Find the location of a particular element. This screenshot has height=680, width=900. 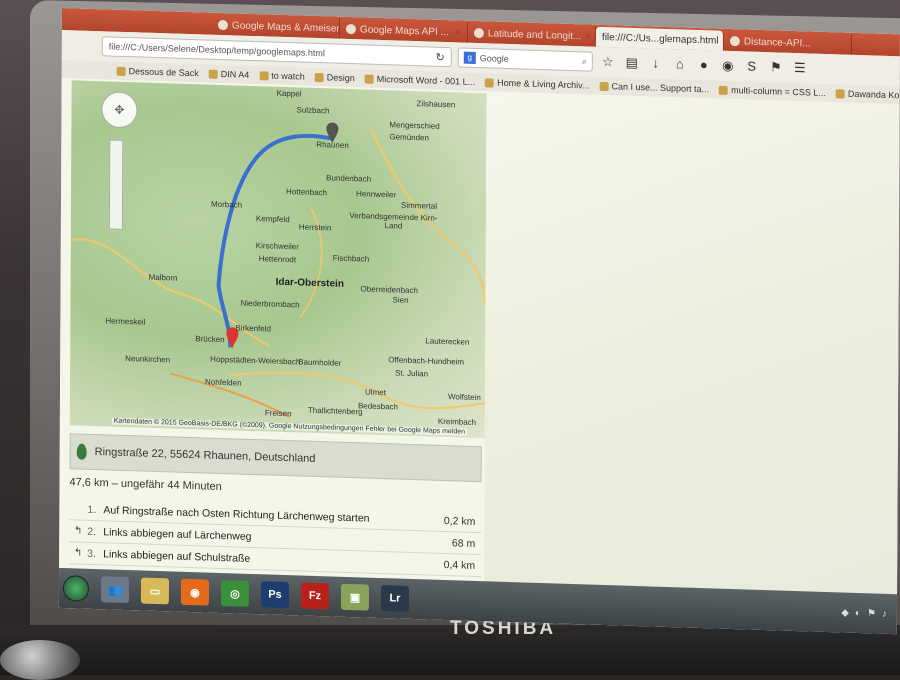

search-bar: g Google ⌕ is located at coordinates (525, 59).